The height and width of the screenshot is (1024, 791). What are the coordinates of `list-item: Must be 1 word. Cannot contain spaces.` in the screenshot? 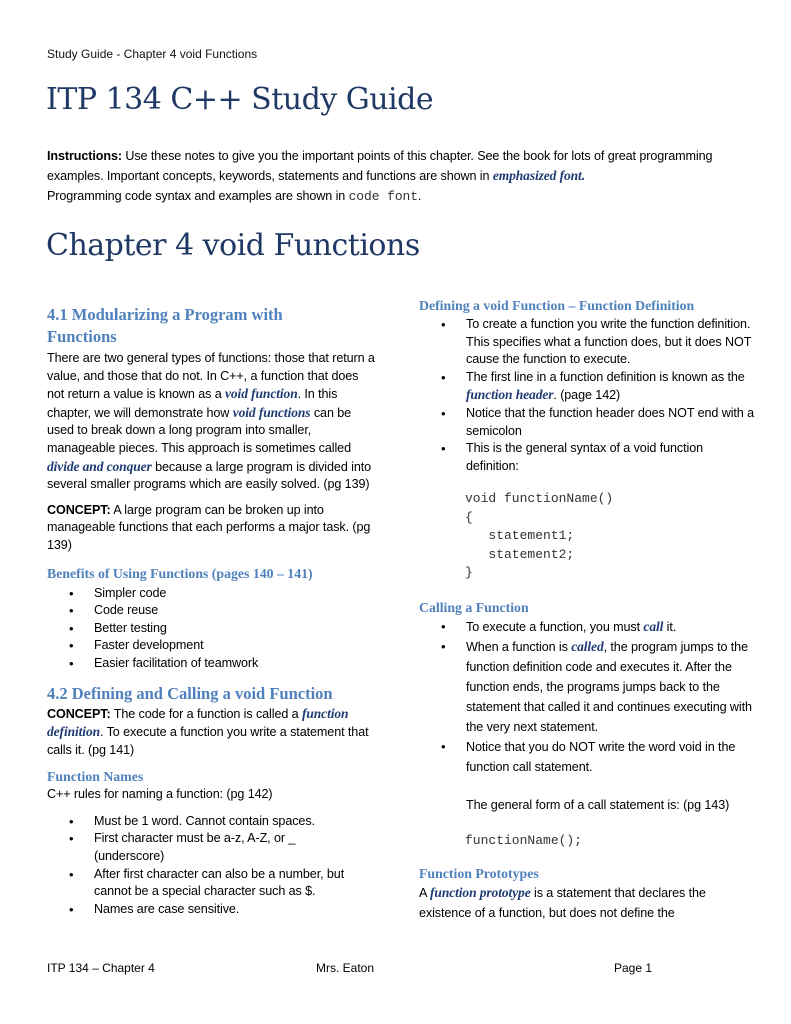 It's located at (207, 822).